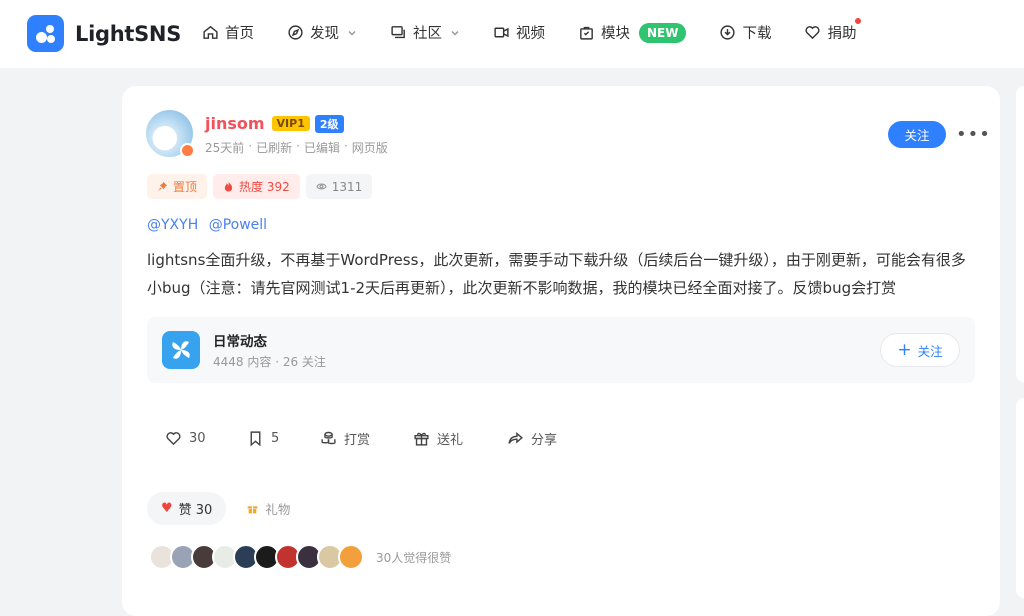 This screenshot has height=616, width=1024. What do you see at coordinates (973, 134) in the screenshot?
I see `more-options-icon: •••` at bounding box center [973, 134].